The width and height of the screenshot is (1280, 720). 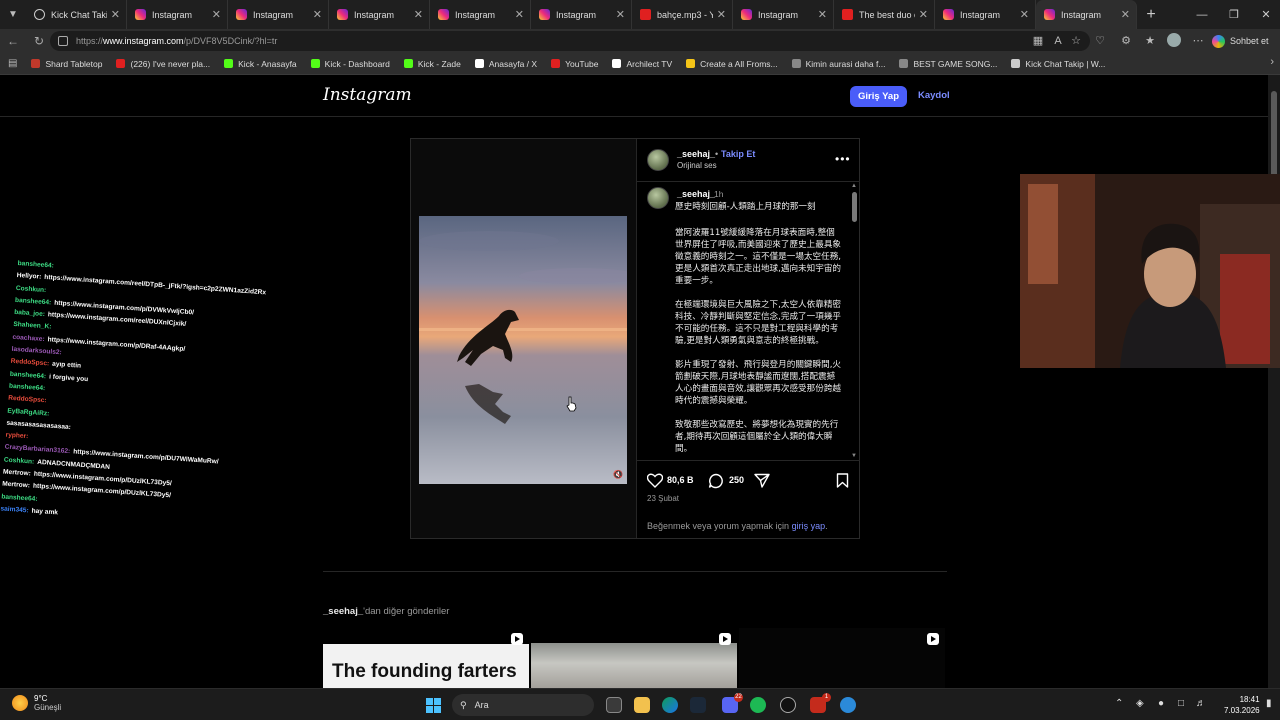 What do you see at coordinates (523, 705) in the screenshot?
I see `taskbar-search: ⚲ Ara` at bounding box center [523, 705].